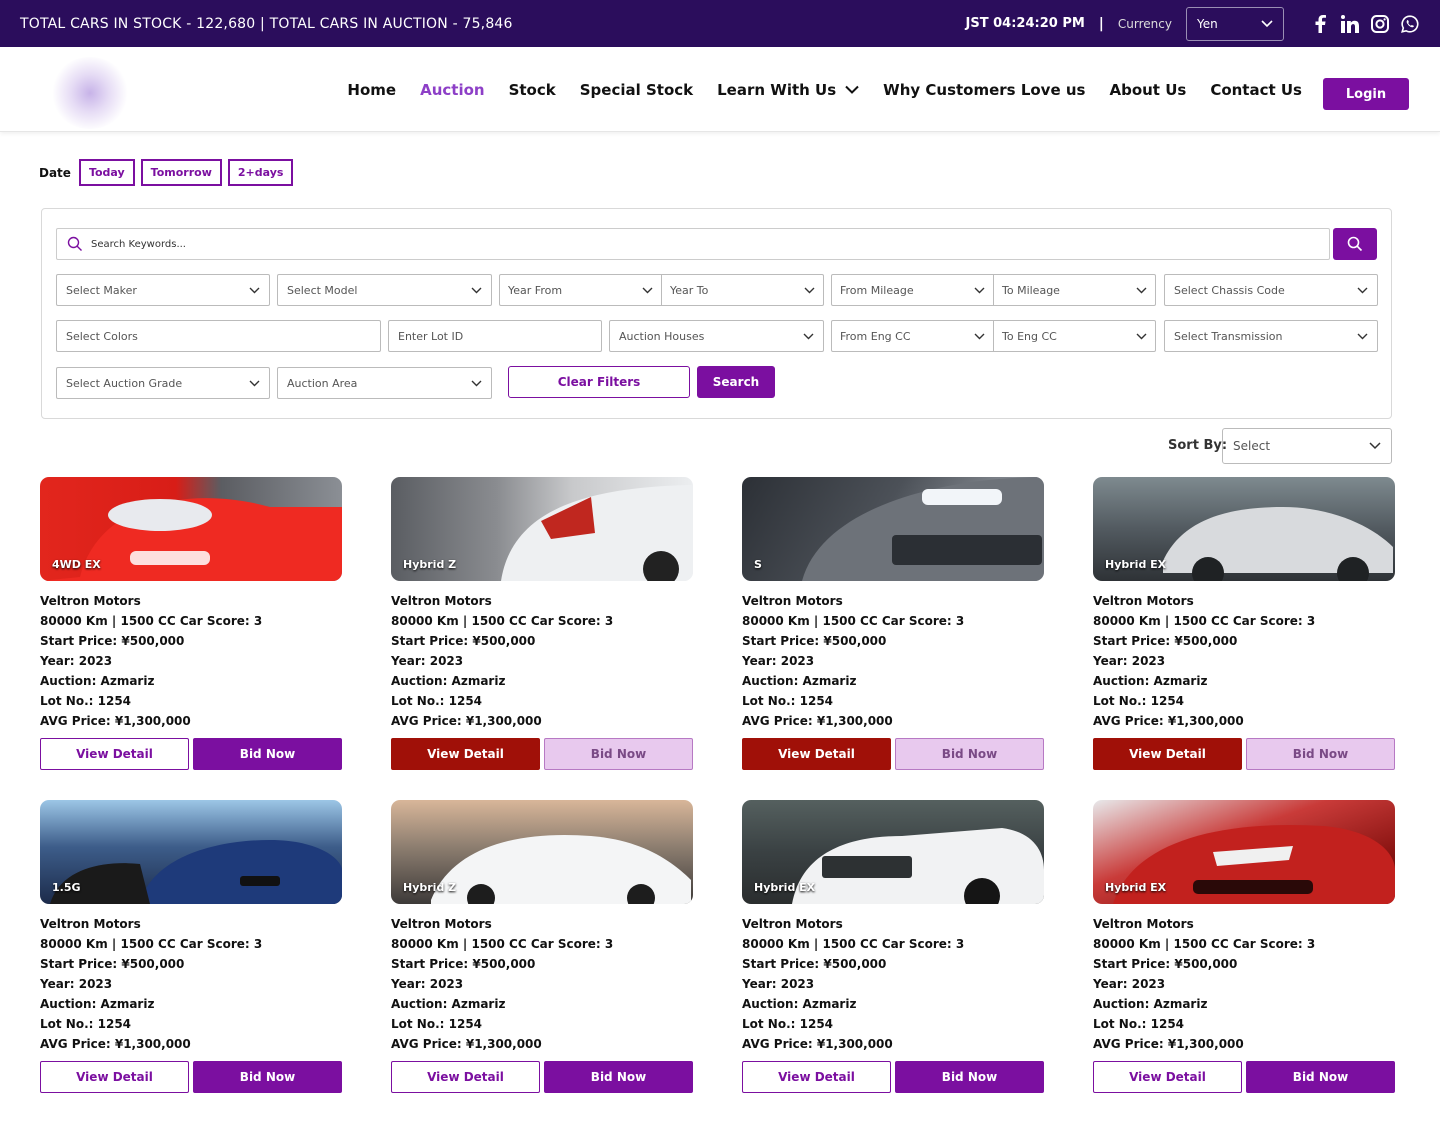  What do you see at coordinates (163, 290) in the screenshot?
I see `maker-select: Select Maker` at bounding box center [163, 290].